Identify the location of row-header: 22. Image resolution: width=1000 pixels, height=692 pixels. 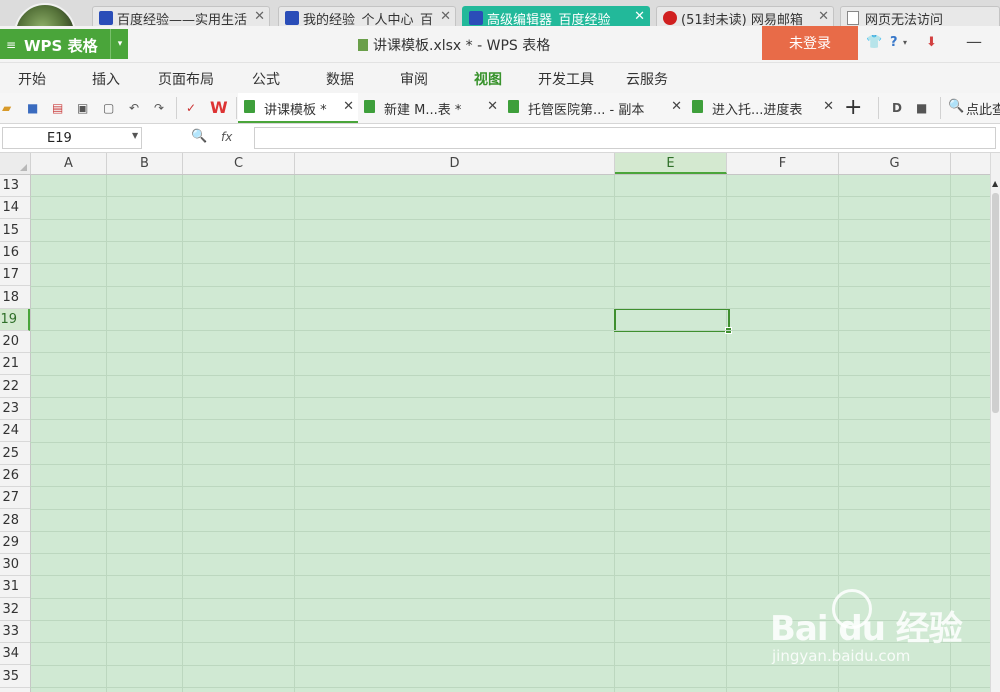
(15, 387).